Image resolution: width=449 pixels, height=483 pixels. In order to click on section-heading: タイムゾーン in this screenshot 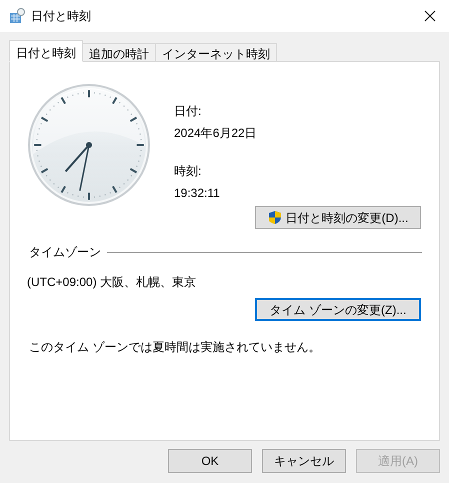, I will do `click(65, 252)`.